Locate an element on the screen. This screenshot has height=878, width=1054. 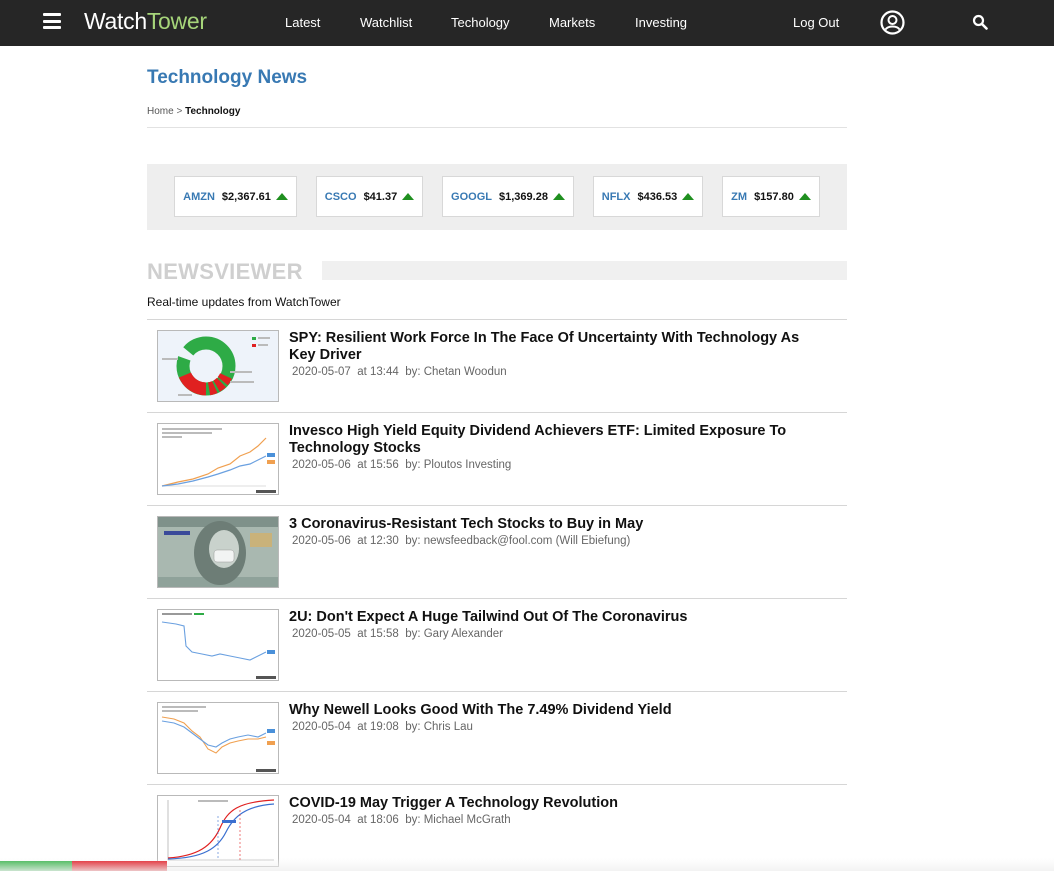
page-title: Technology News is located at coordinates (227, 77).